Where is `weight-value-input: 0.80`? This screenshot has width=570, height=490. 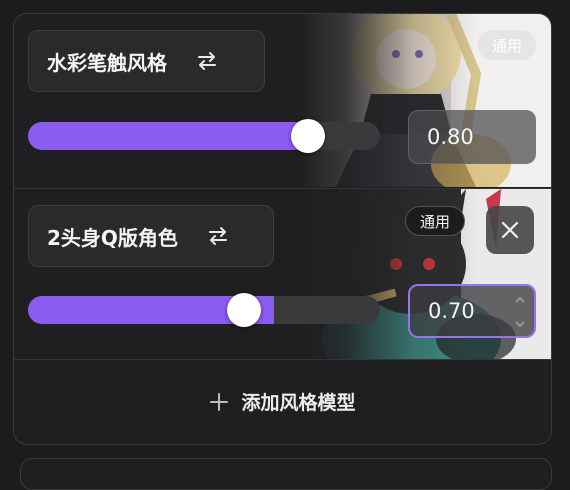 weight-value-input: 0.80 is located at coordinates (472, 137).